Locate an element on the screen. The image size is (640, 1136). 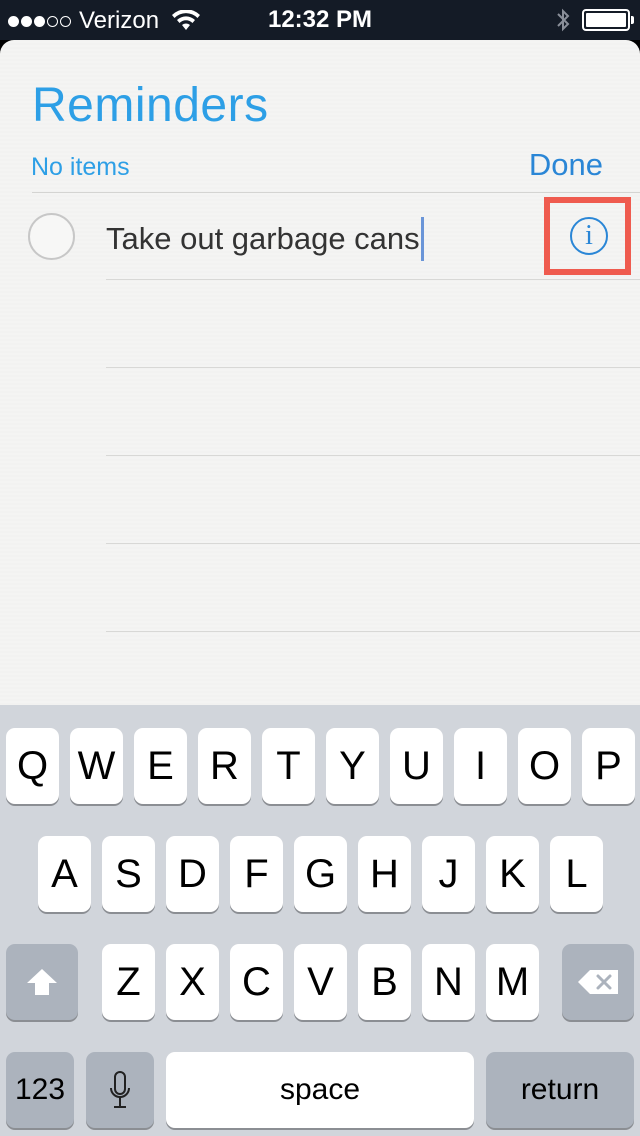
items-count: No items is located at coordinates (80, 167).